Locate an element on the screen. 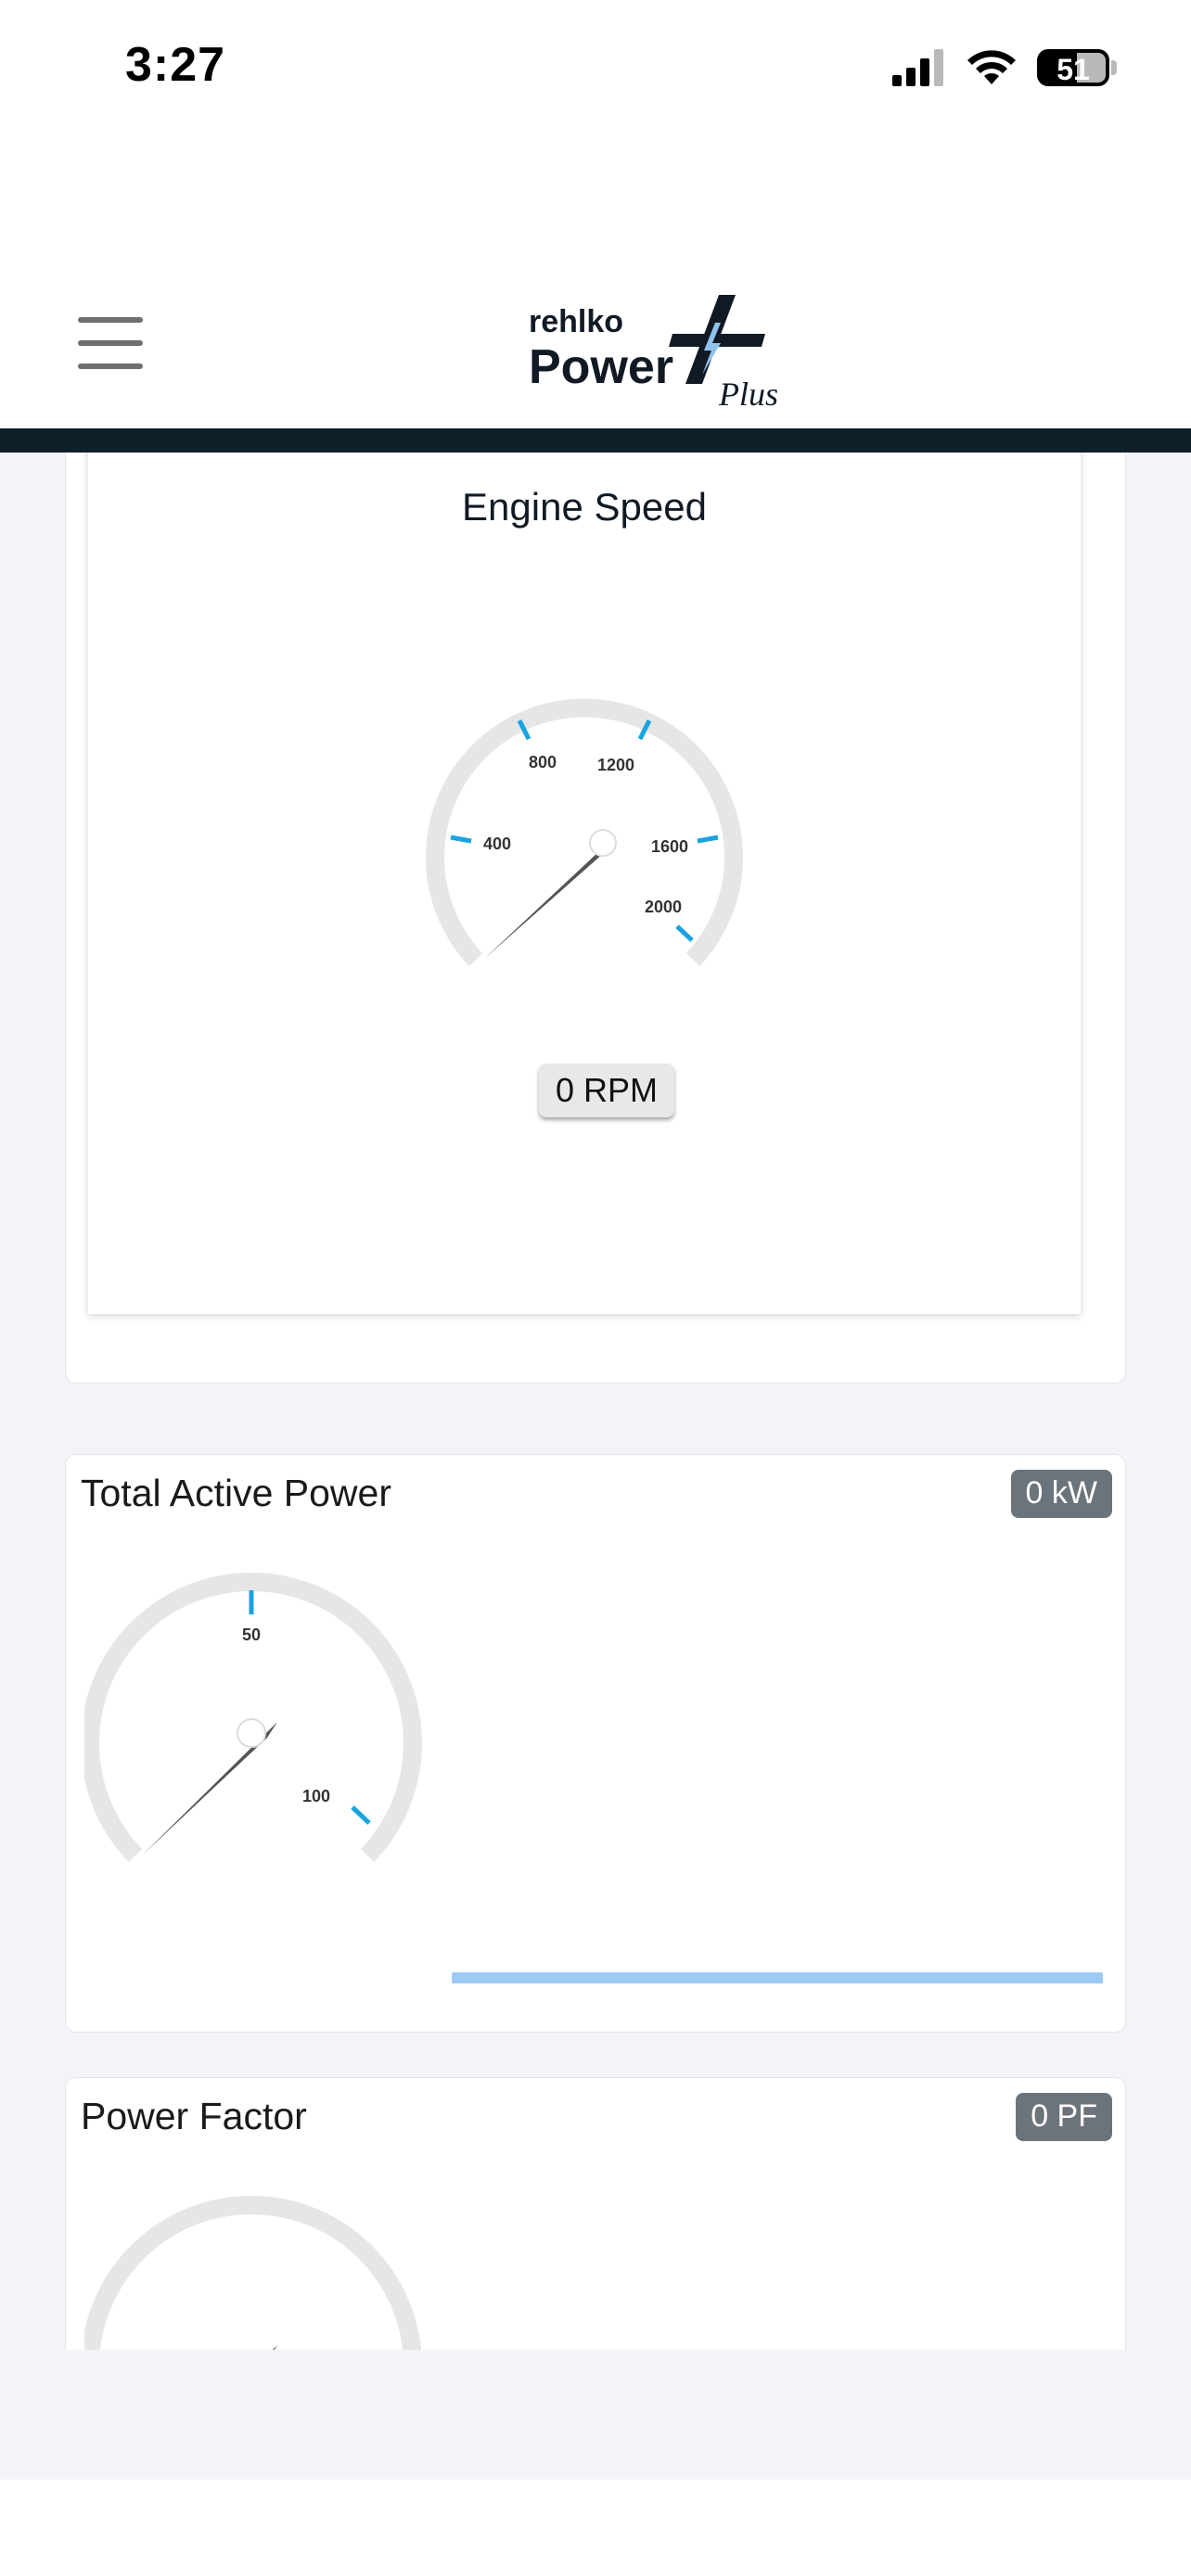 The height and width of the screenshot is (2576, 1191). total-active-power-title: Total Active Power is located at coordinates (236, 1493).